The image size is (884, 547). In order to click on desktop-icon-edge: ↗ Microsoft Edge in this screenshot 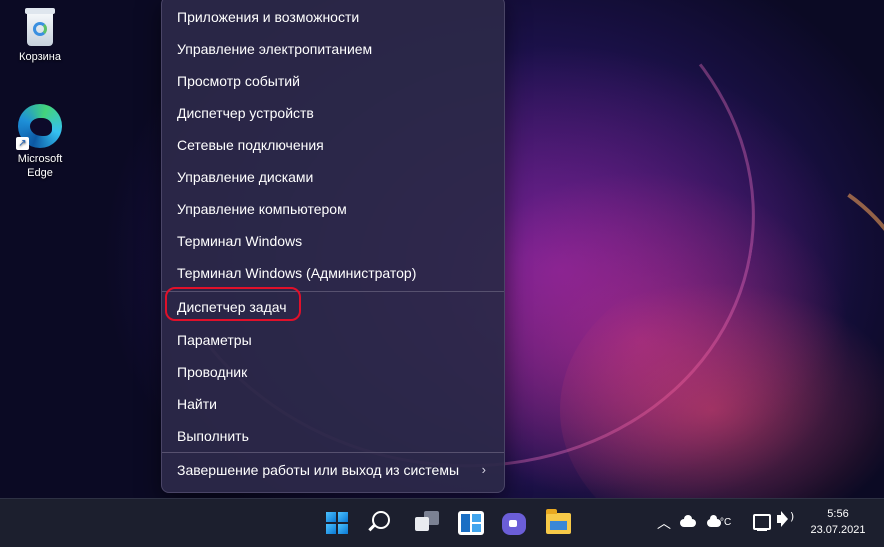, I will do `click(40, 142)`.